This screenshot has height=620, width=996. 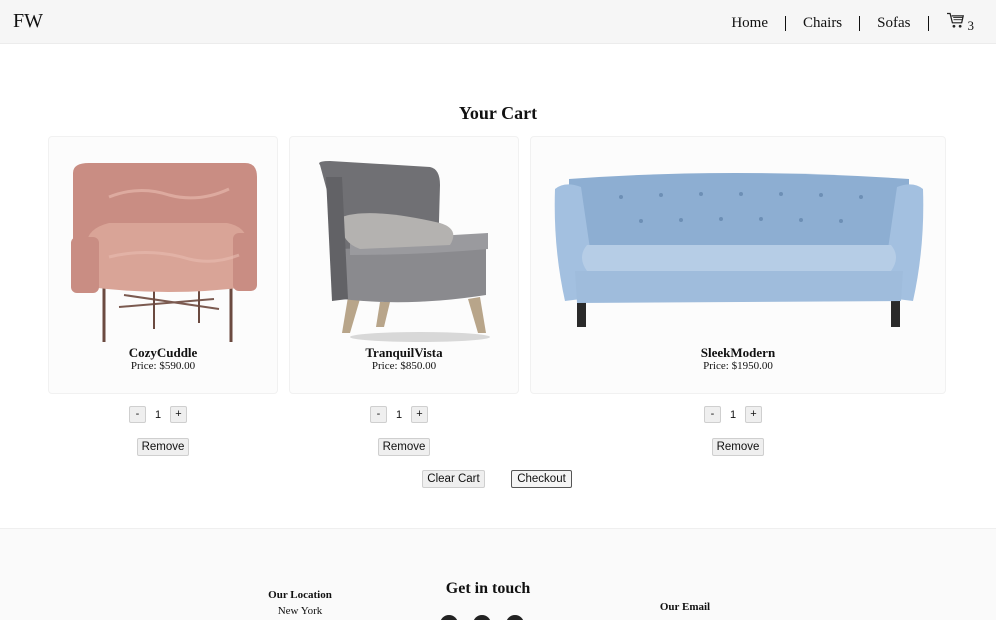 What do you see at coordinates (971, 25) in the screenshot?
I see `cart-count-badge: 3` at bounding box center [971, 25].